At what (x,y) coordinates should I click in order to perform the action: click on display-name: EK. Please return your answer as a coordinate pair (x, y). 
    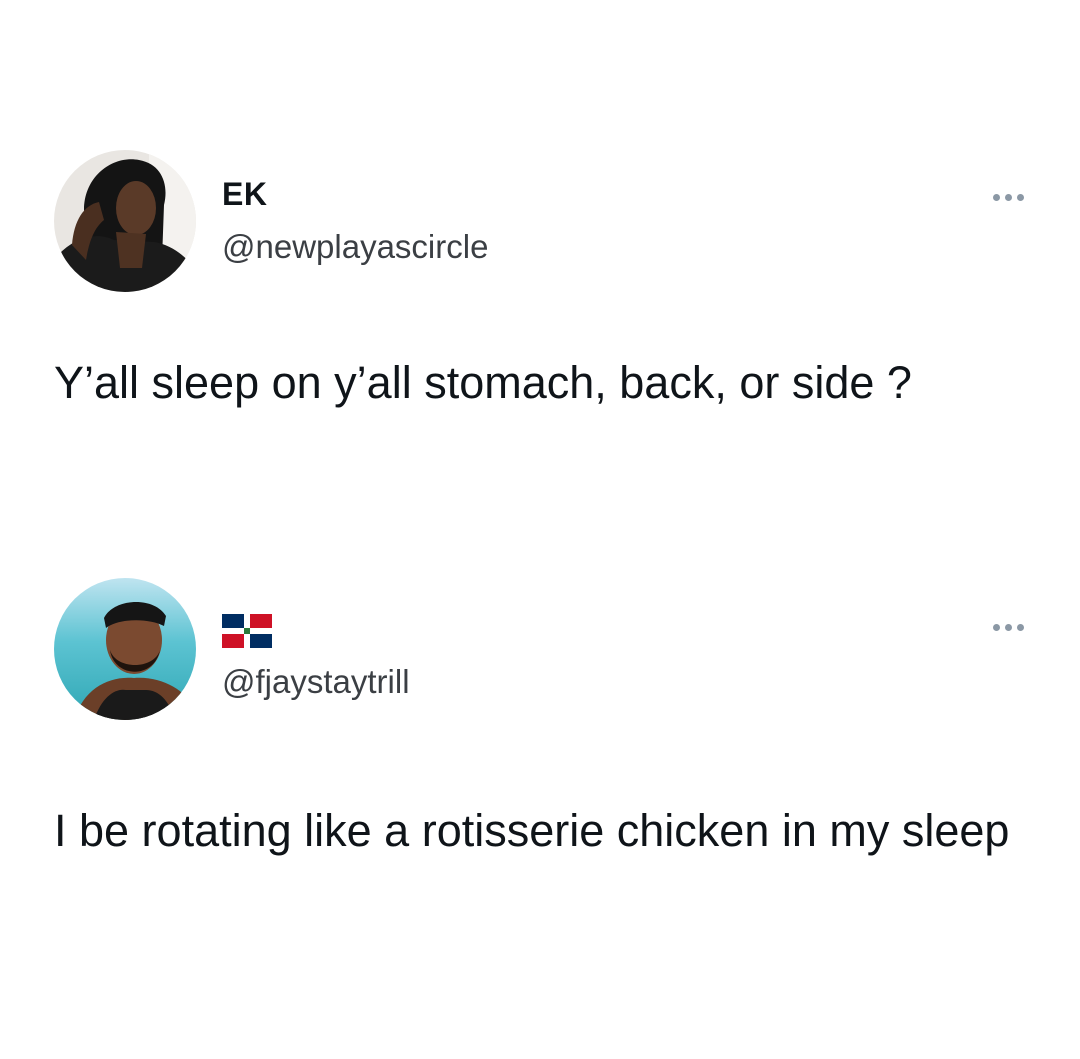
    Looking at the image, I should click on (244, 194).